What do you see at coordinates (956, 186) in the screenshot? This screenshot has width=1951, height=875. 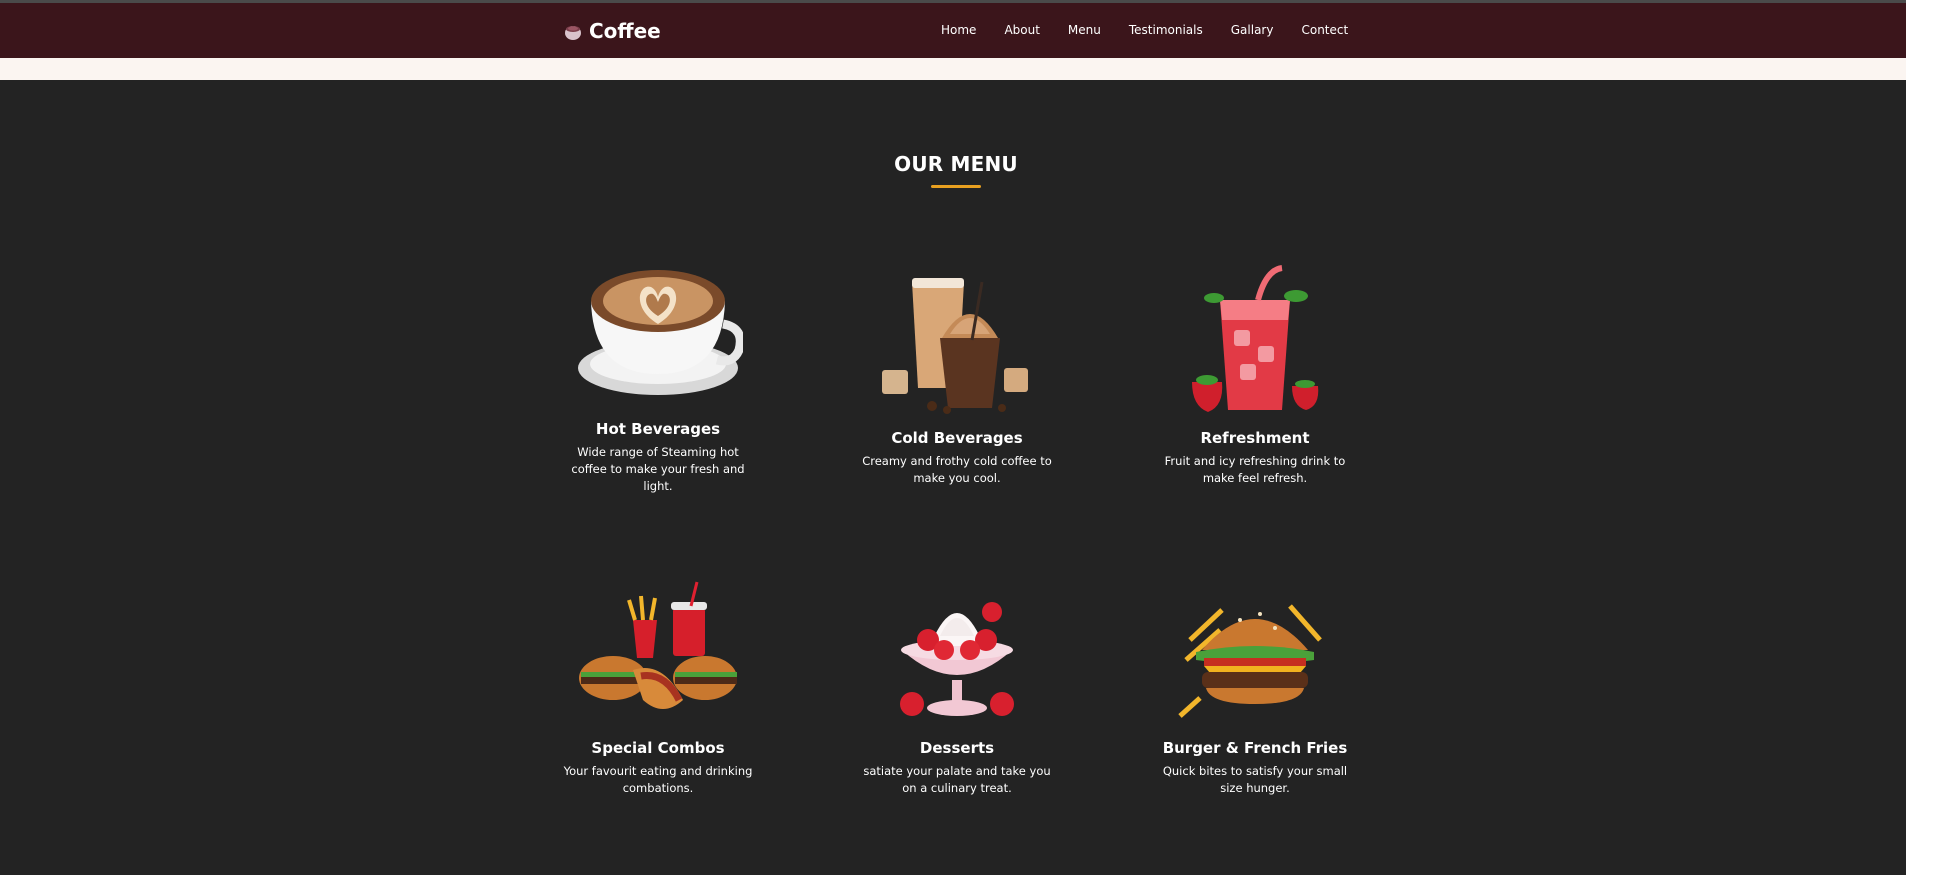 I see `title-underline` at bounding box center [956, 186].